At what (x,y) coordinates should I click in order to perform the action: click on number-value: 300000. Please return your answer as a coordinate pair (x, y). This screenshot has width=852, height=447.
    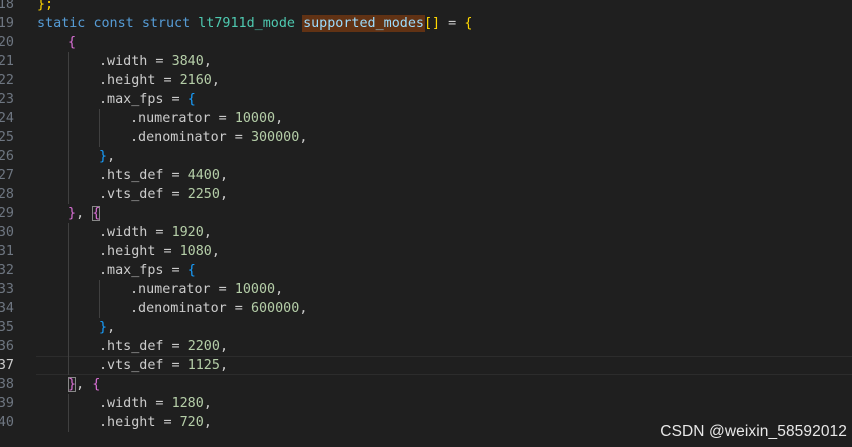
    Looking at the image, I should click on (275, 137).